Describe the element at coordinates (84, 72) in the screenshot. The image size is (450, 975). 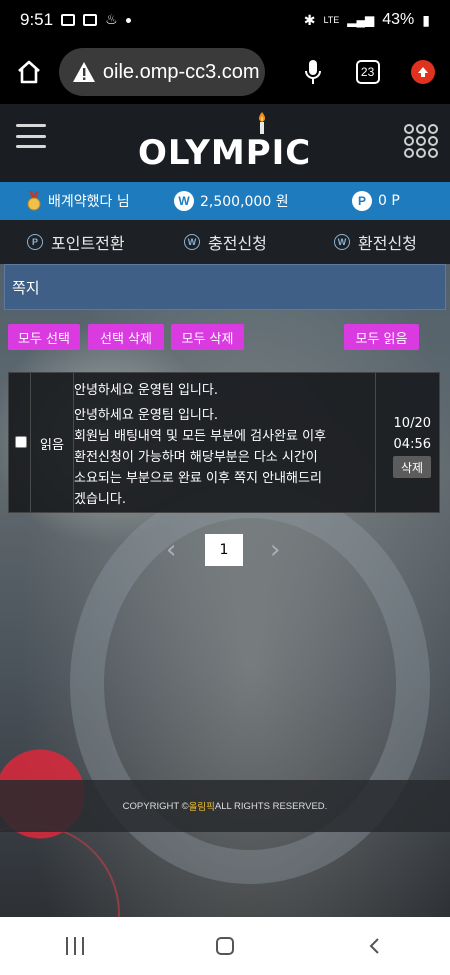
I see `not-secure-warning-icon` at that location.